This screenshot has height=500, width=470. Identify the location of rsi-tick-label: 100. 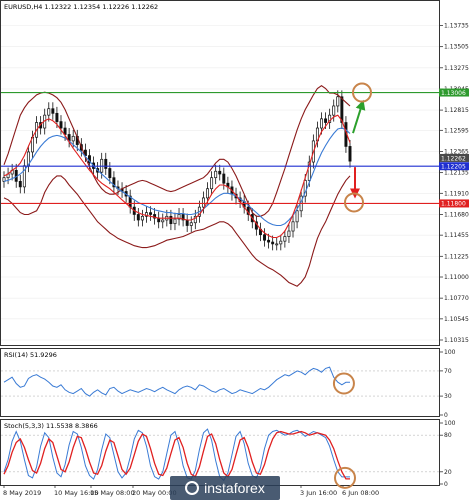
(450, 352).